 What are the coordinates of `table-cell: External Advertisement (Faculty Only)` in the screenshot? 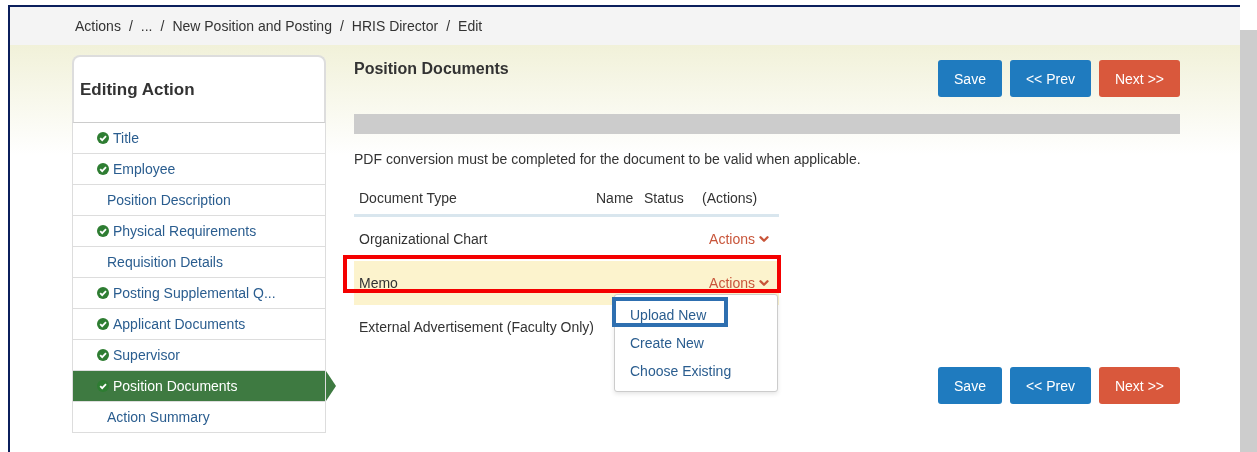 It's located at (476, 327).